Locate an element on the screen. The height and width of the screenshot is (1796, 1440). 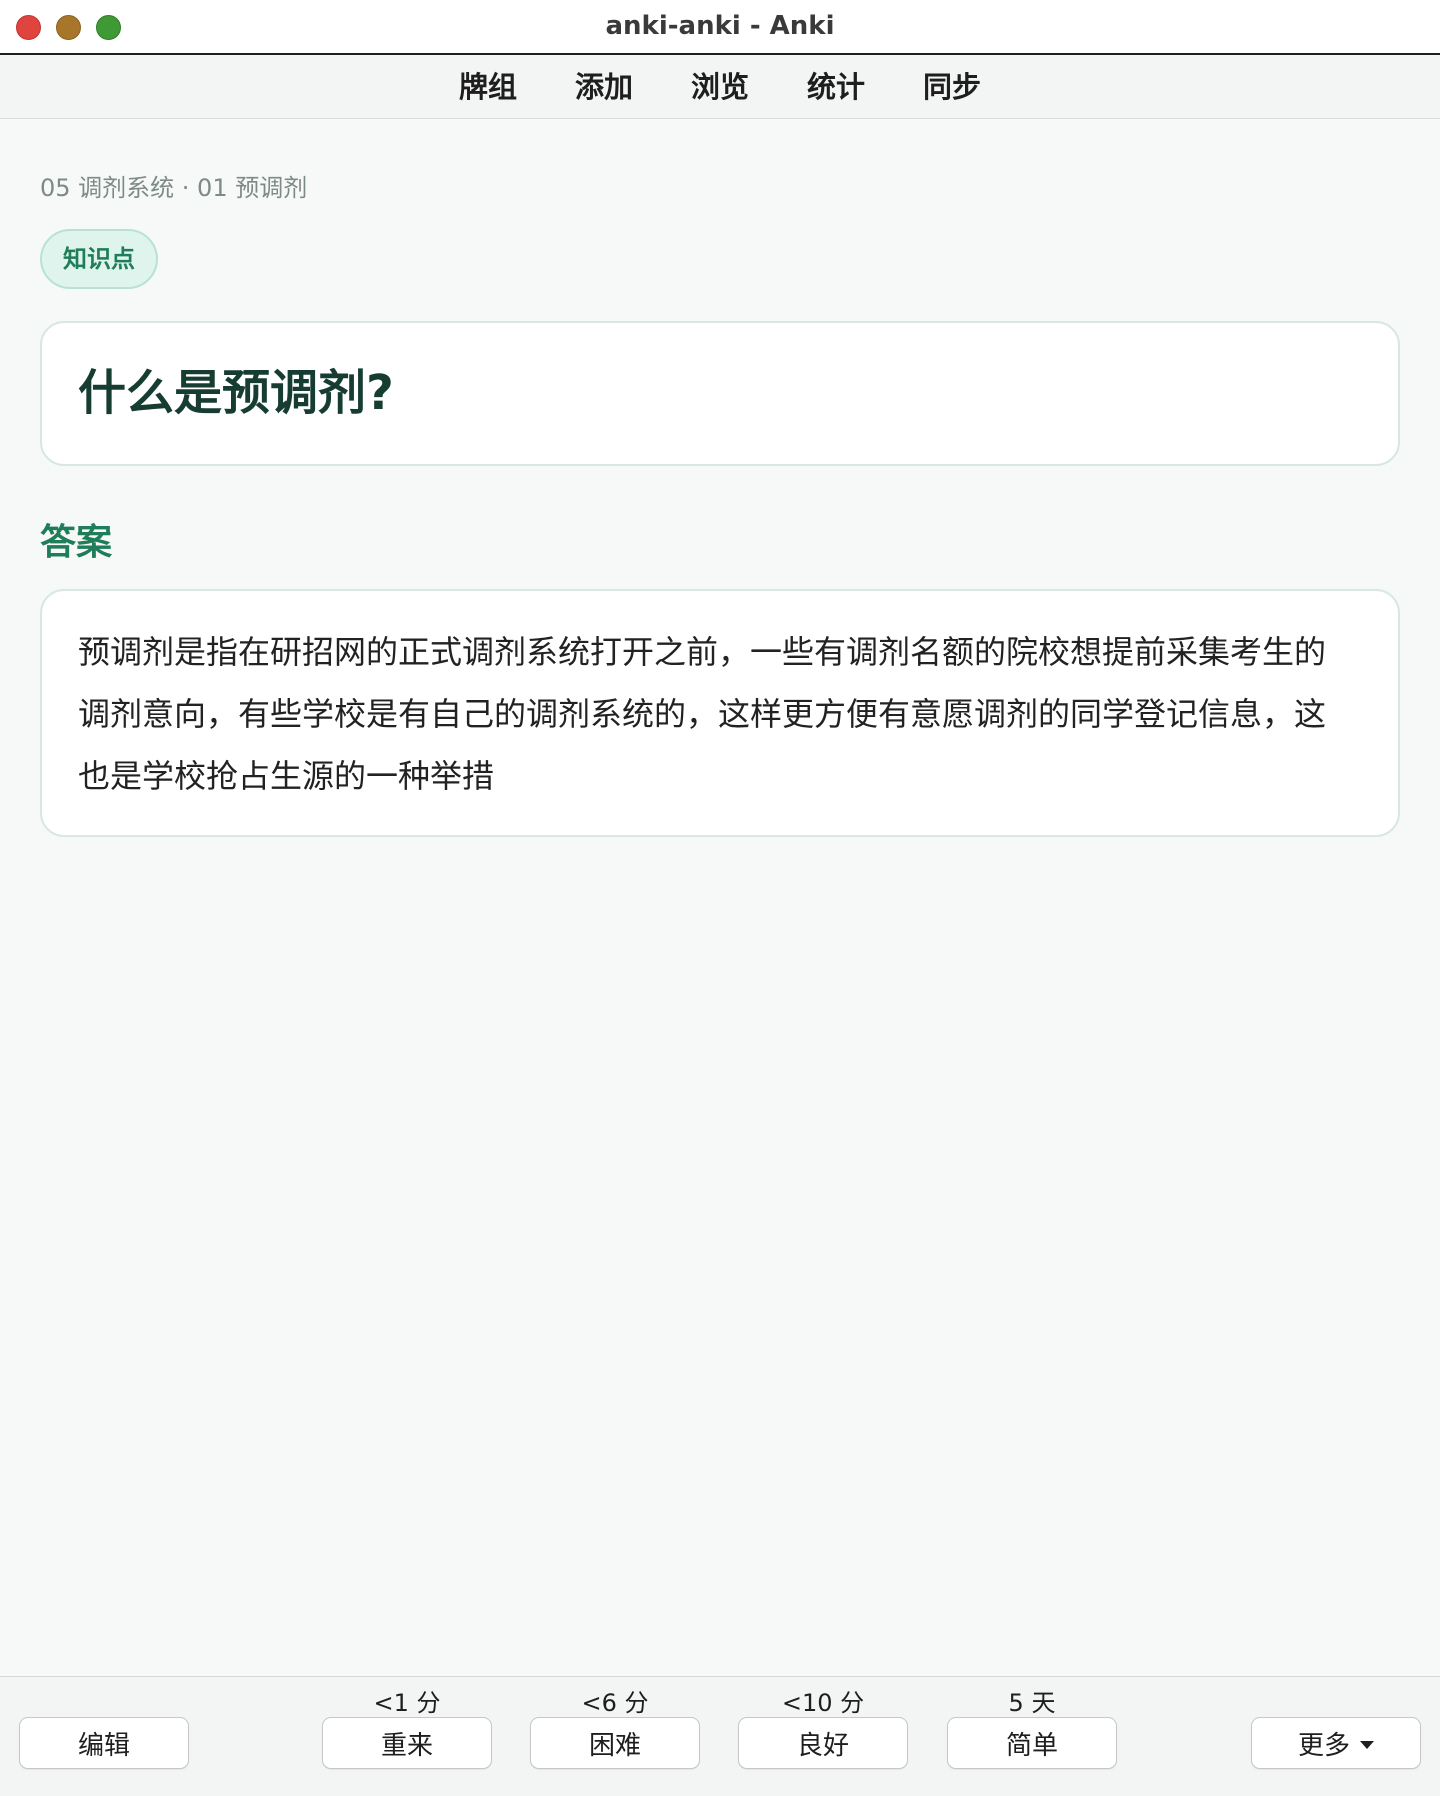
review-bottom-bar: 编辑 <1 分 重来 <6 分 困难 <10 分 良好 5 天 简单 更多 is located at coordinates (720, 1736).